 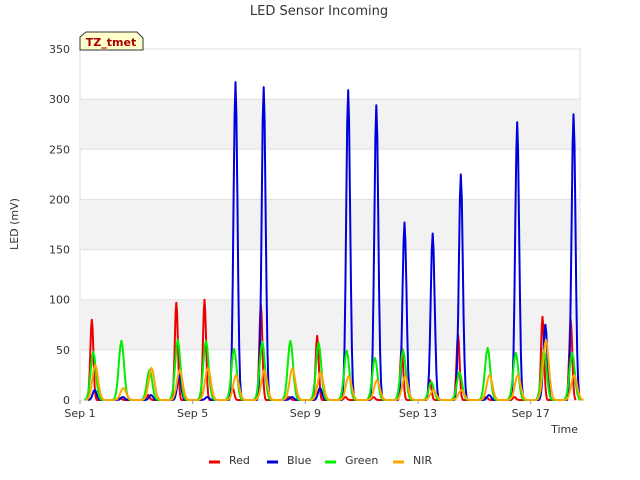 I want to click on x-tick-label: Sep 1, so click(x=79, y=413).